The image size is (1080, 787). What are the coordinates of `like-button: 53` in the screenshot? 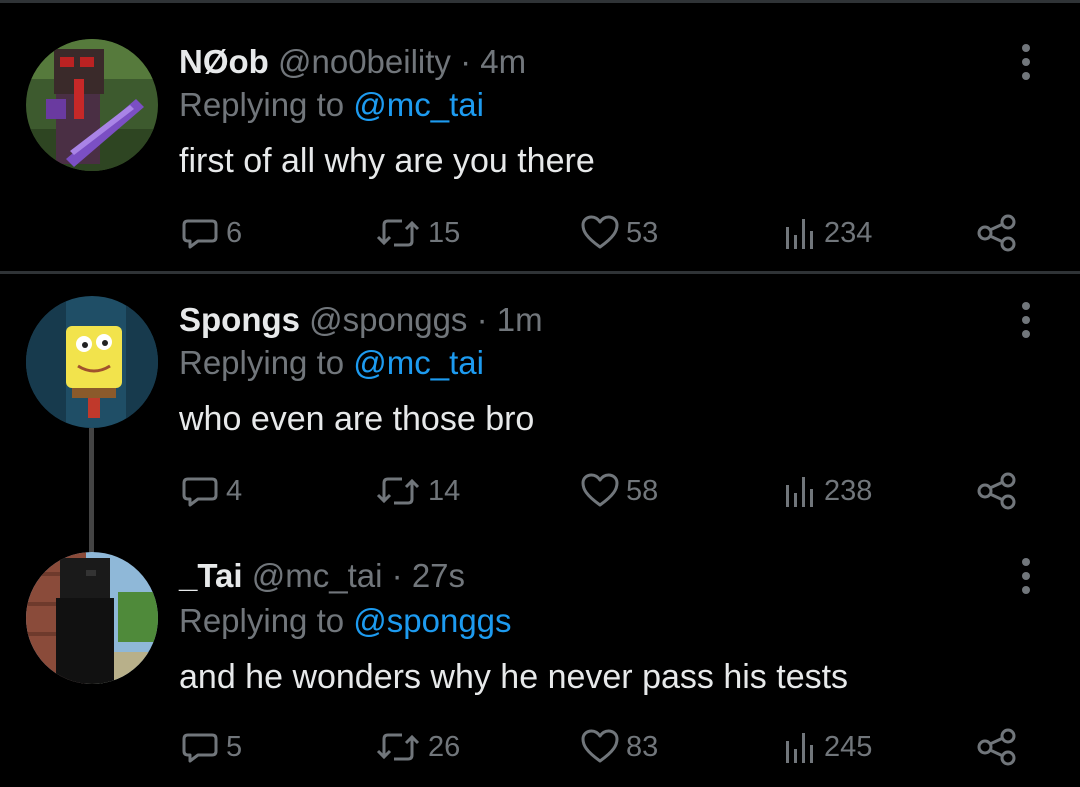 It's located at (619, 233).